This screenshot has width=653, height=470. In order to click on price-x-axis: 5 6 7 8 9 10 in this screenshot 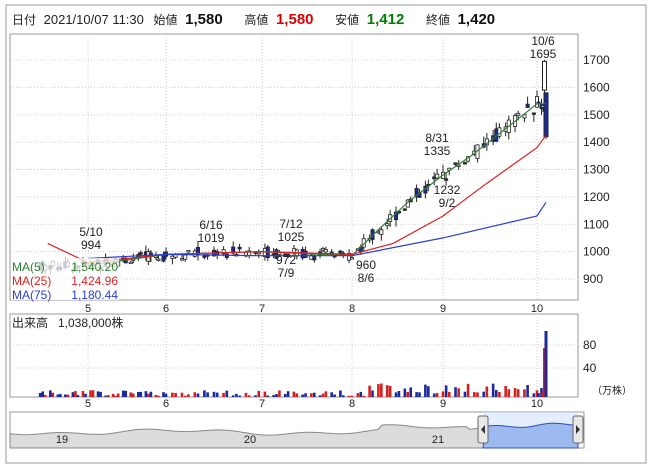, I will do `click(314, 309)`.